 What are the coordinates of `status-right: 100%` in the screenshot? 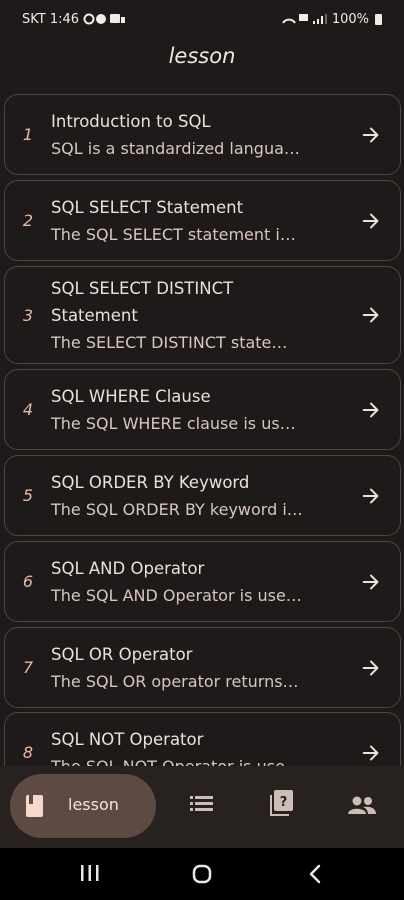 It's located at (331, 19).